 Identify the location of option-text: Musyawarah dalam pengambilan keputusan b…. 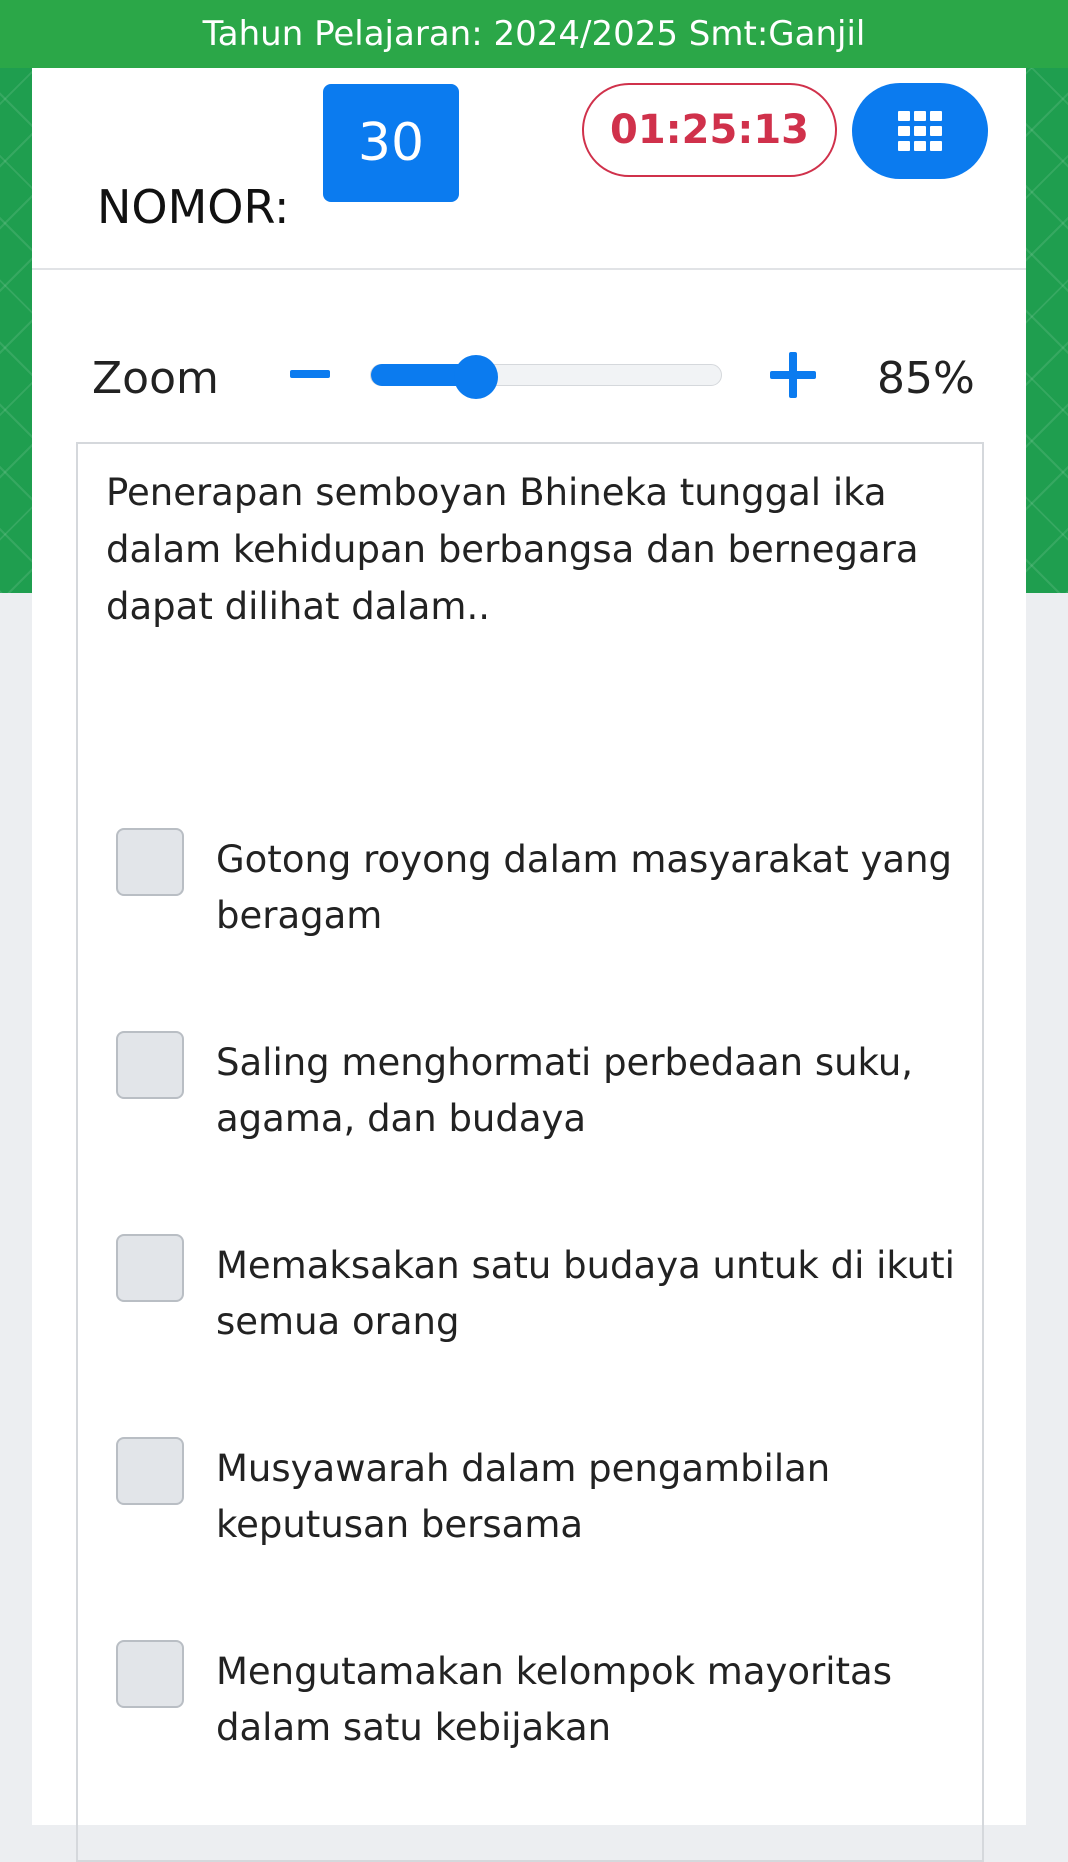
(523, 1496).